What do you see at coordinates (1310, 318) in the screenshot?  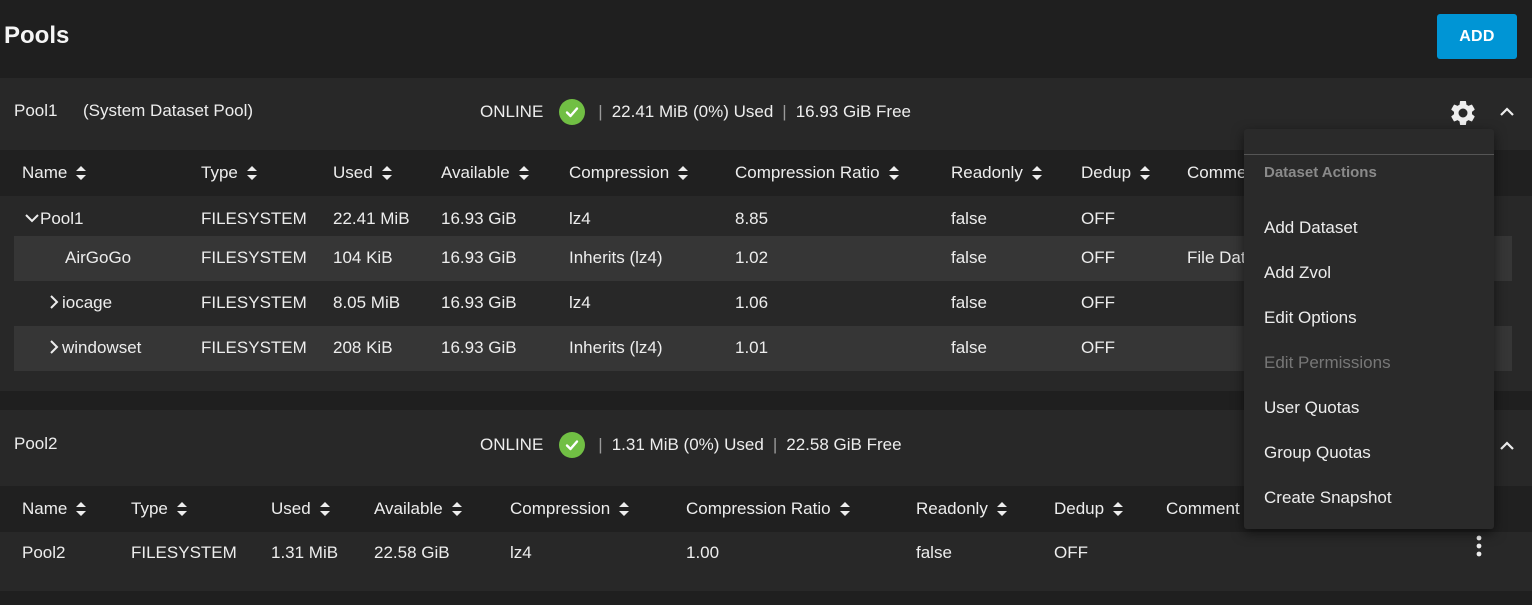 I see `menu-item-edit-options: Edit Options` at bounding box center [1310, 318].